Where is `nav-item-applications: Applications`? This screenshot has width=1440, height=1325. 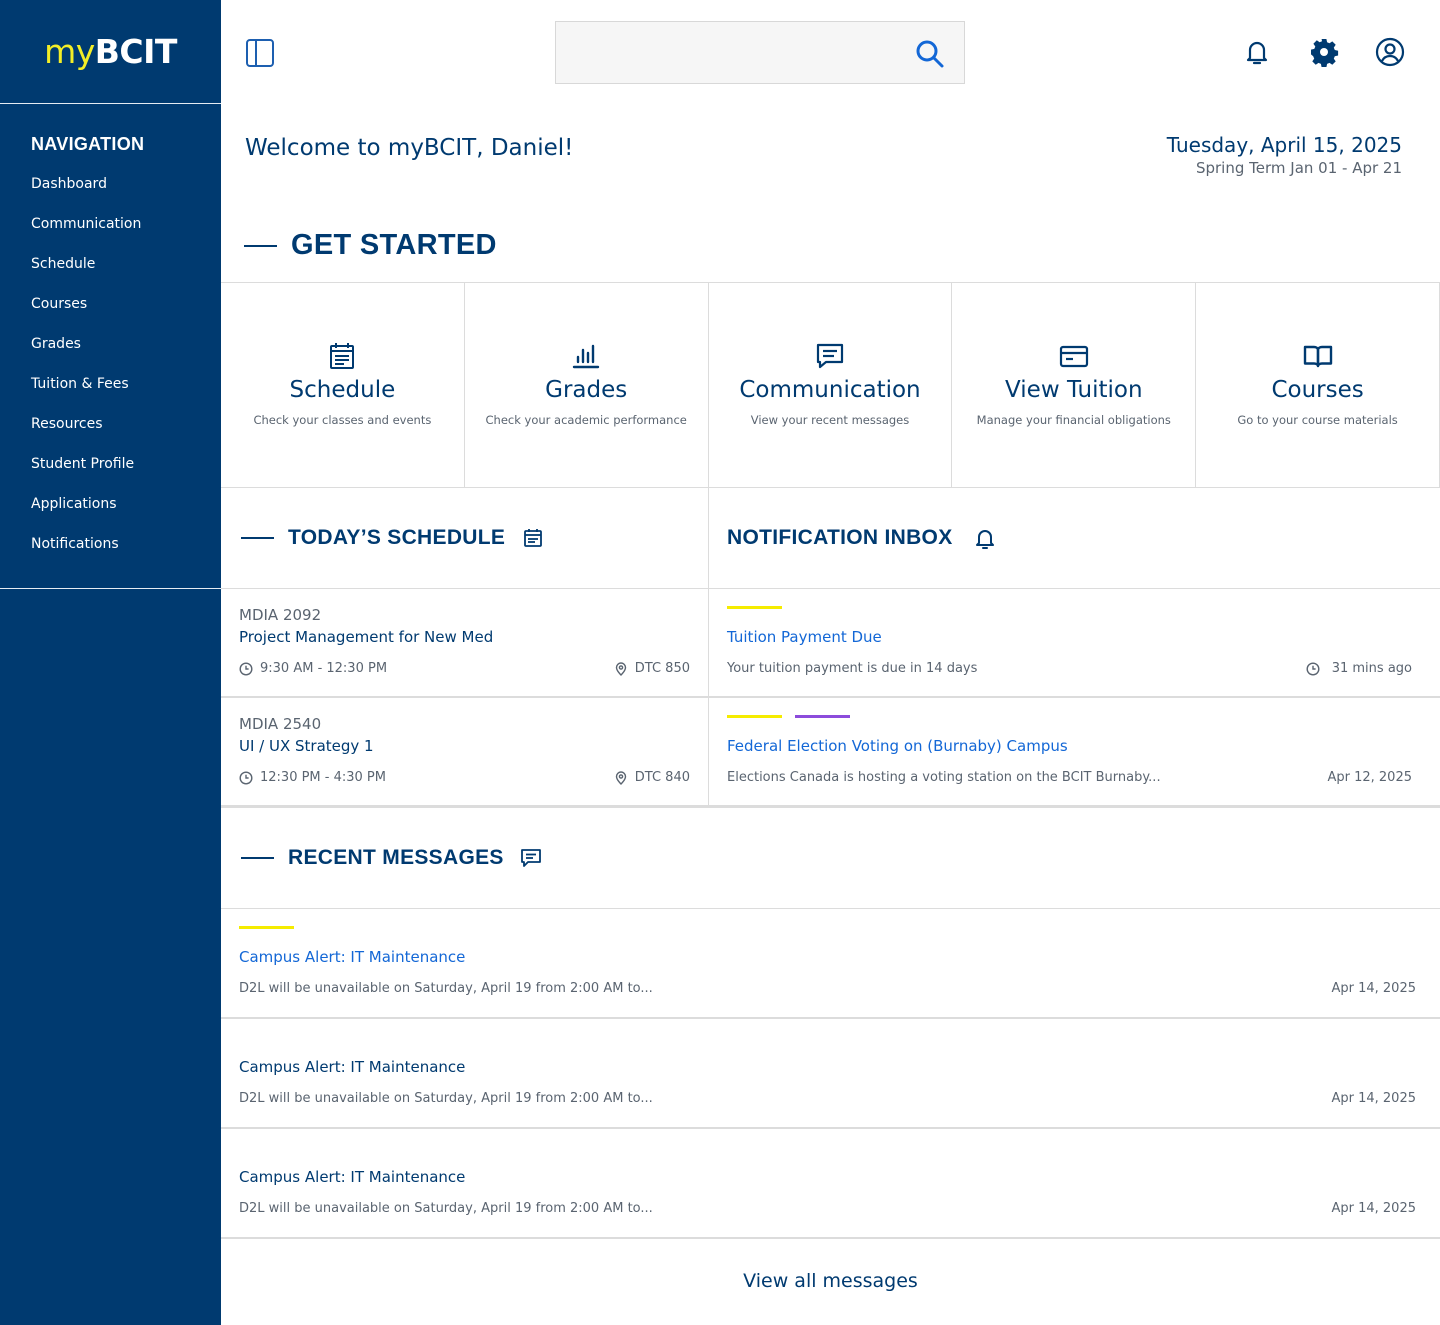 nav-item-applications: Applications is located at coordinates (110, 515).